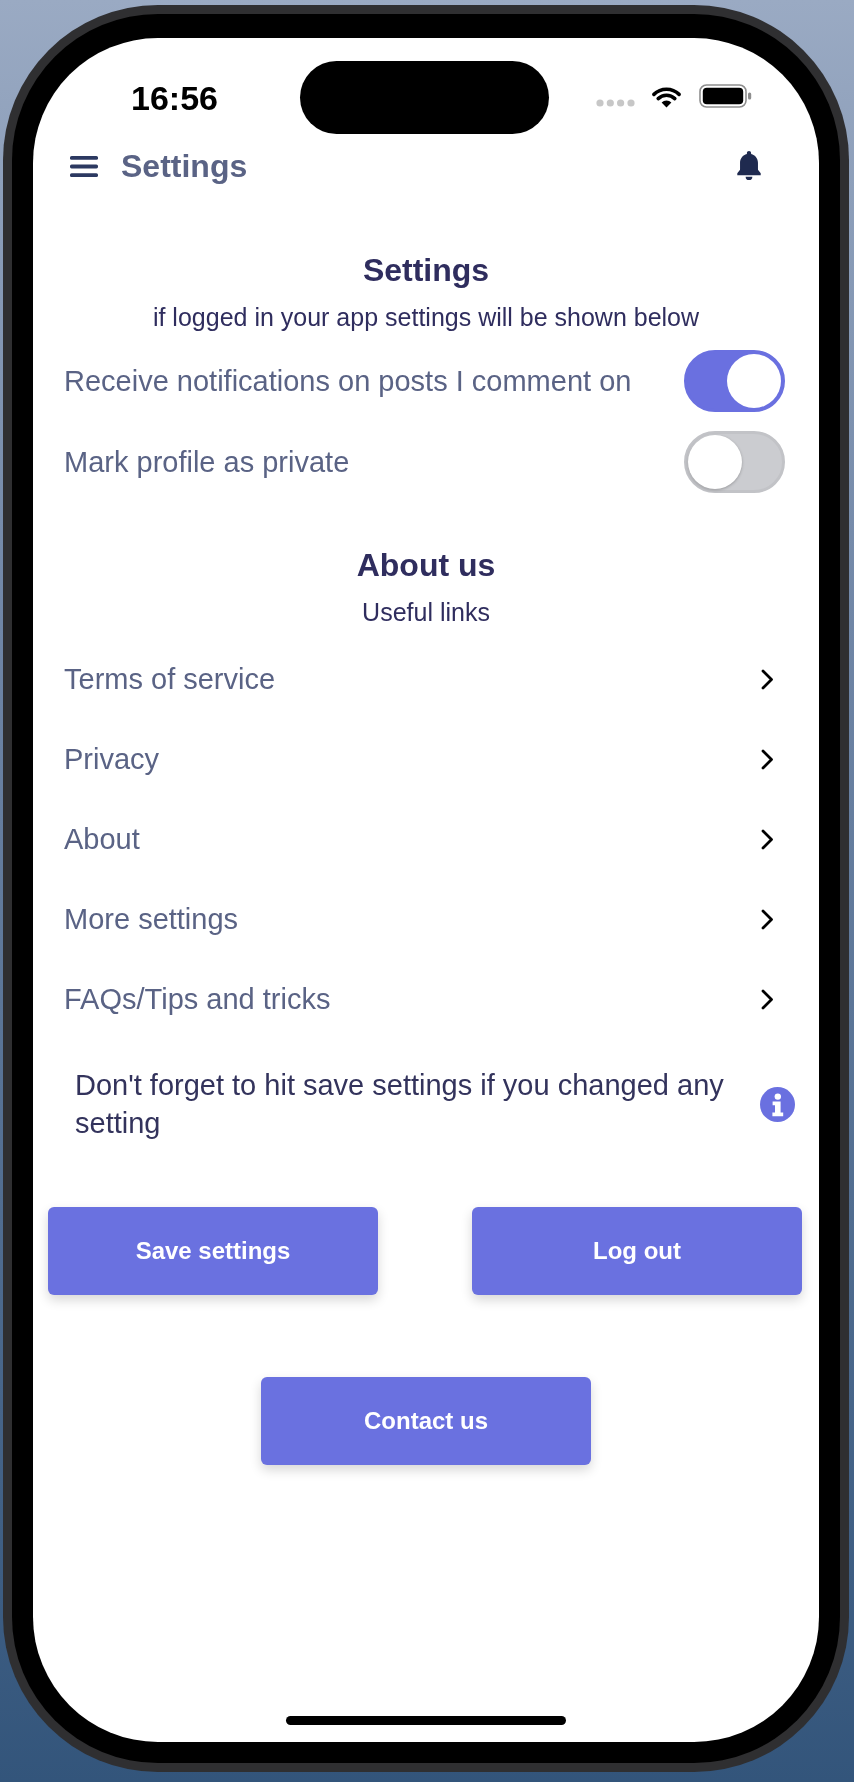  I want to click on section-title: Settings, so click(426, 270).